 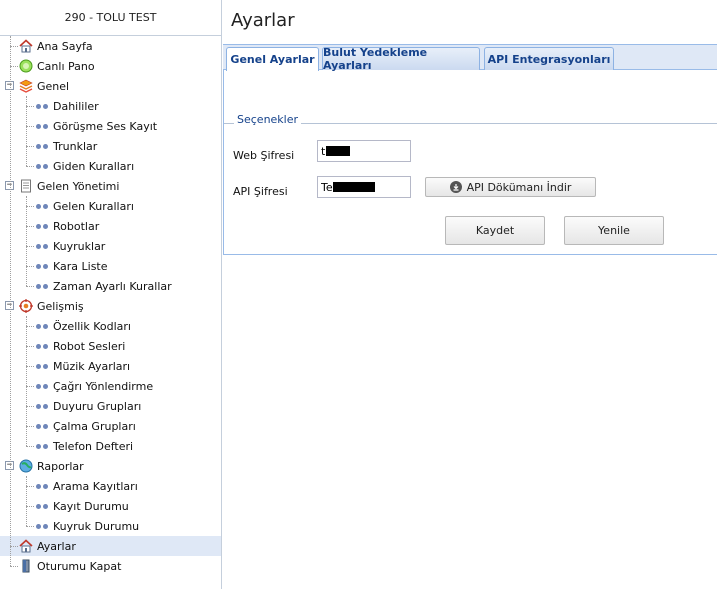 What do you see at coordinates (110, 546) in the screenshot?
I see `sidebar-item-ayarlar: Ayarlar` at bounding box center [110, 546].